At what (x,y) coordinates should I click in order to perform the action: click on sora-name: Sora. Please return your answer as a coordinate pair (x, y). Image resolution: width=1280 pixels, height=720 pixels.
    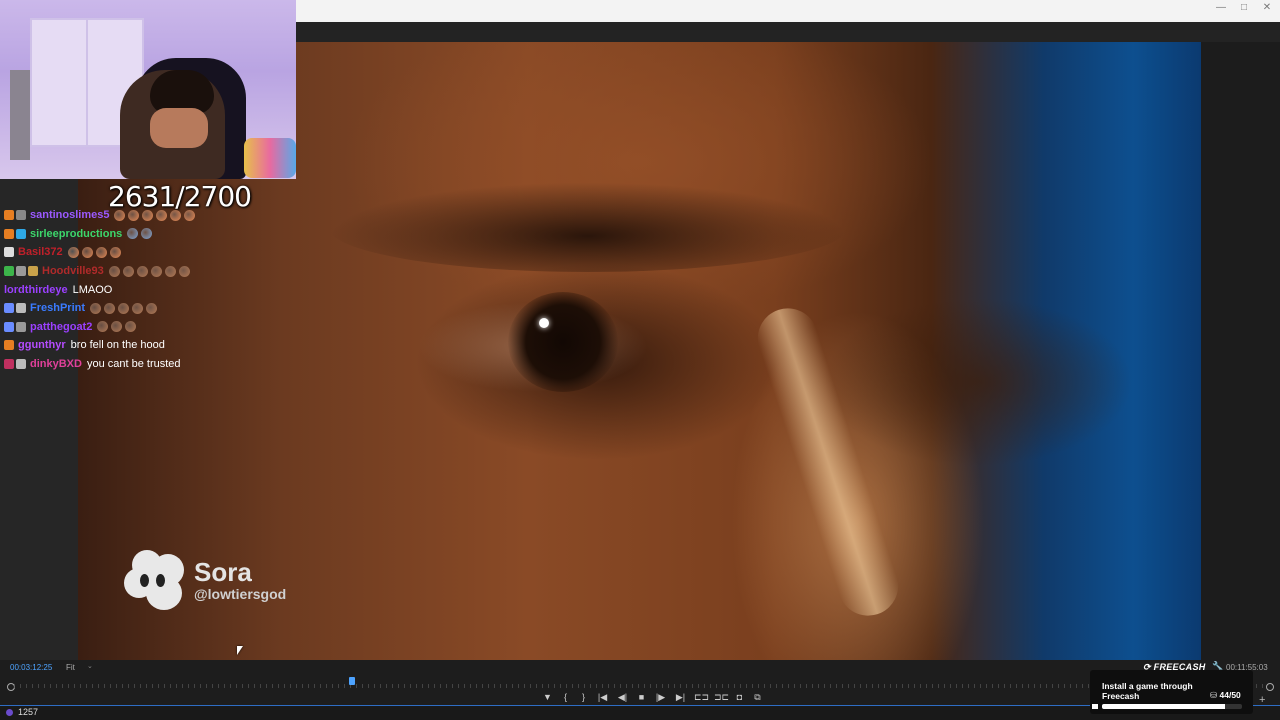
    Looking at the image, I should click on (223, 572).